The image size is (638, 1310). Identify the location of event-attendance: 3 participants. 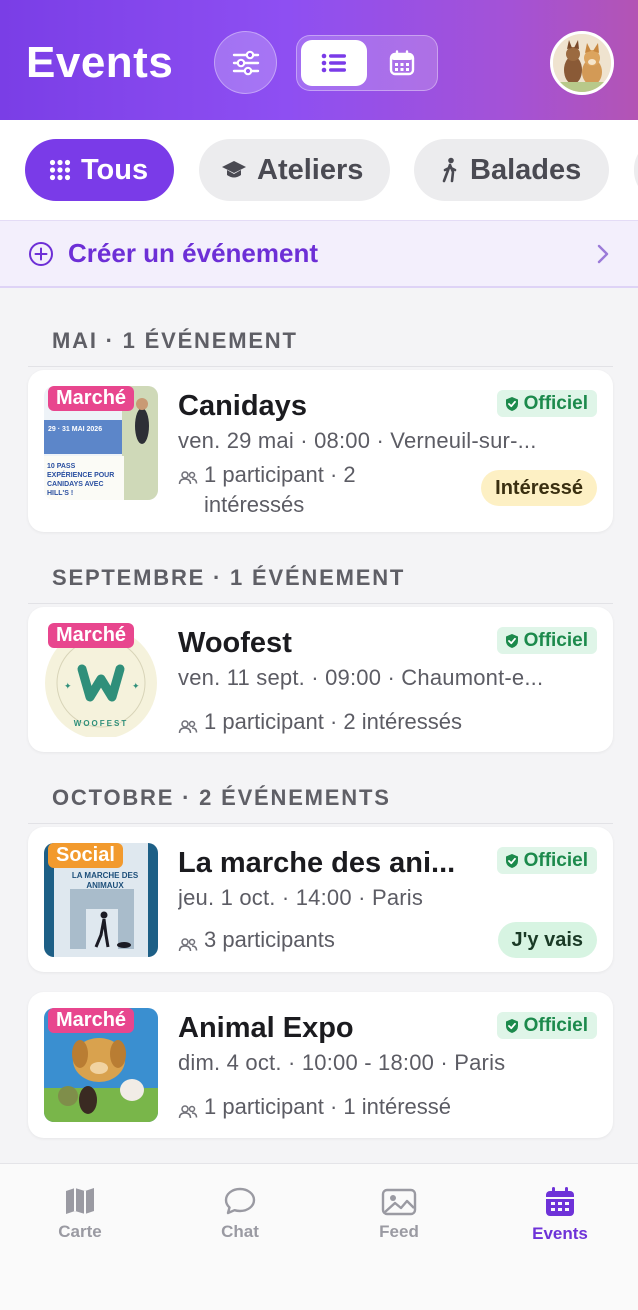
(256, 943).